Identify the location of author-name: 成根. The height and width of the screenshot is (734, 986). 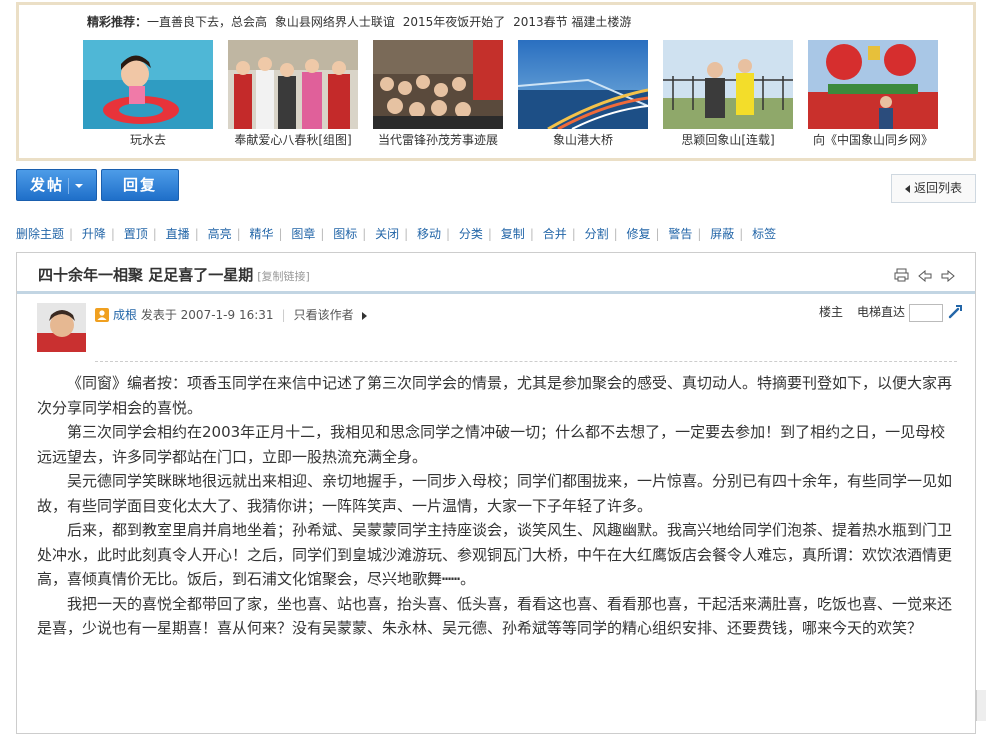
(125, 315).